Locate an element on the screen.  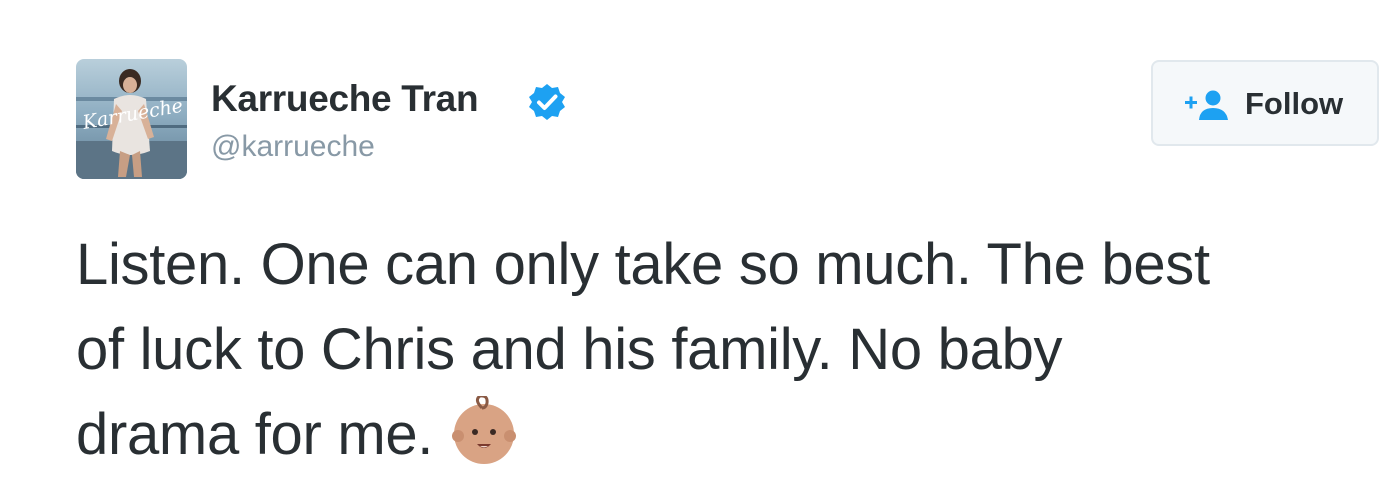
follow-button: Follow is located at coordinates (1265, 103).